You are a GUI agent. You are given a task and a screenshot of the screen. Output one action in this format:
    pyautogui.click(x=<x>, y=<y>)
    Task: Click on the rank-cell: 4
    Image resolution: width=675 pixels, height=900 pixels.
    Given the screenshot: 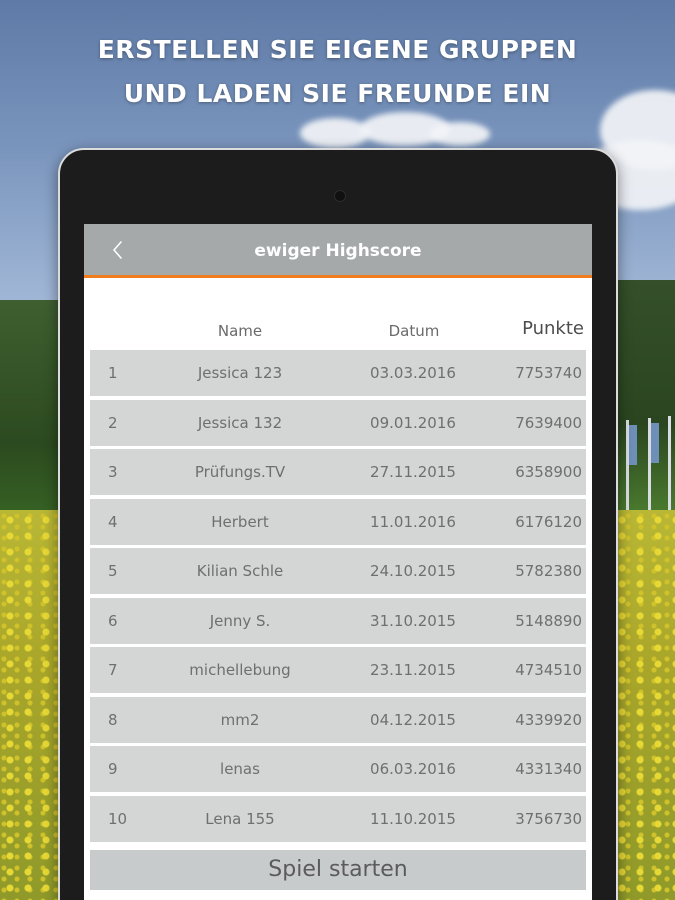 What is the action you would take?
    pyautogui.click(x=113, y=521)
    